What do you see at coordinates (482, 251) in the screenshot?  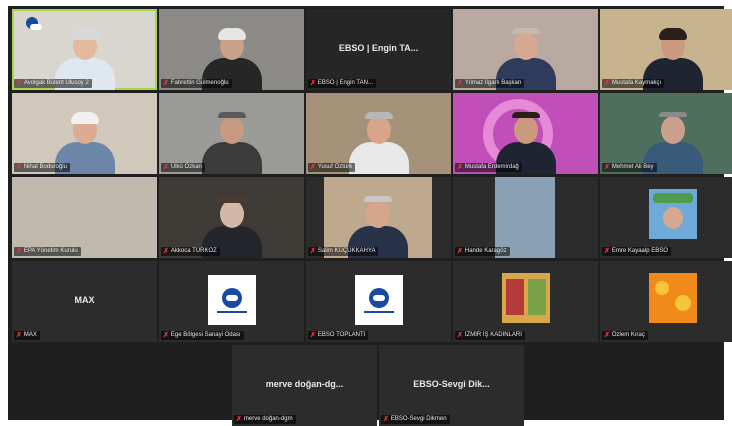 I see `participant-name-label: ✗ Hande Karagöz` at bounding box center [482, 251].